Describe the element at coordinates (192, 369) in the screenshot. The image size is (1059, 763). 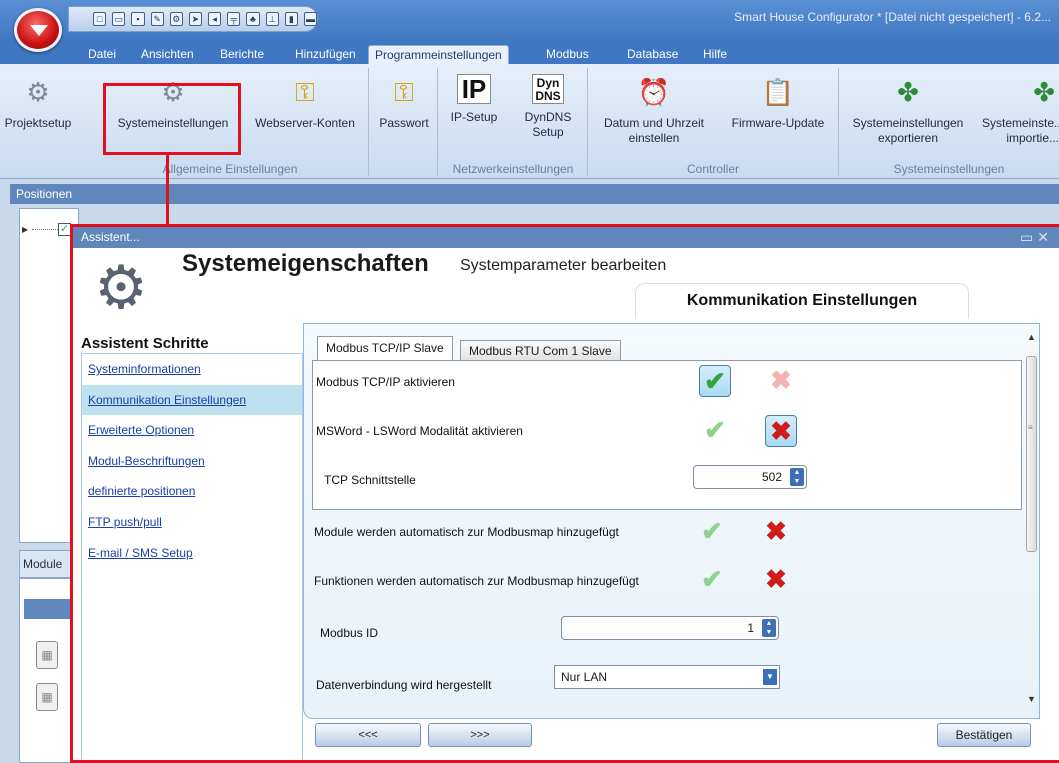
I see `step-systeminformationen: Systeminformationen` at that location.